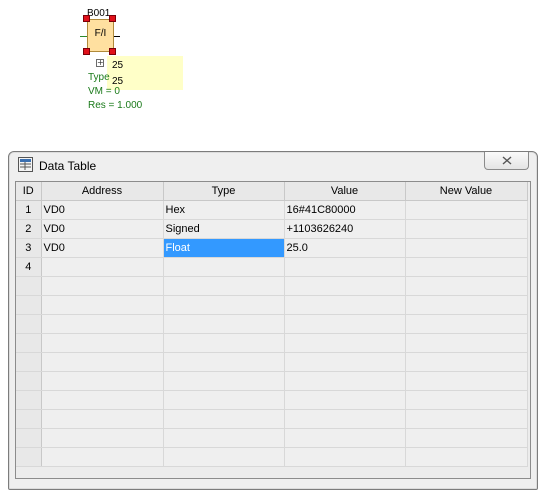  What do you see at coordinates (118, 65) in the screenshot?
I see `tooltip-value-1: 25` at bounding box center [118, 65].